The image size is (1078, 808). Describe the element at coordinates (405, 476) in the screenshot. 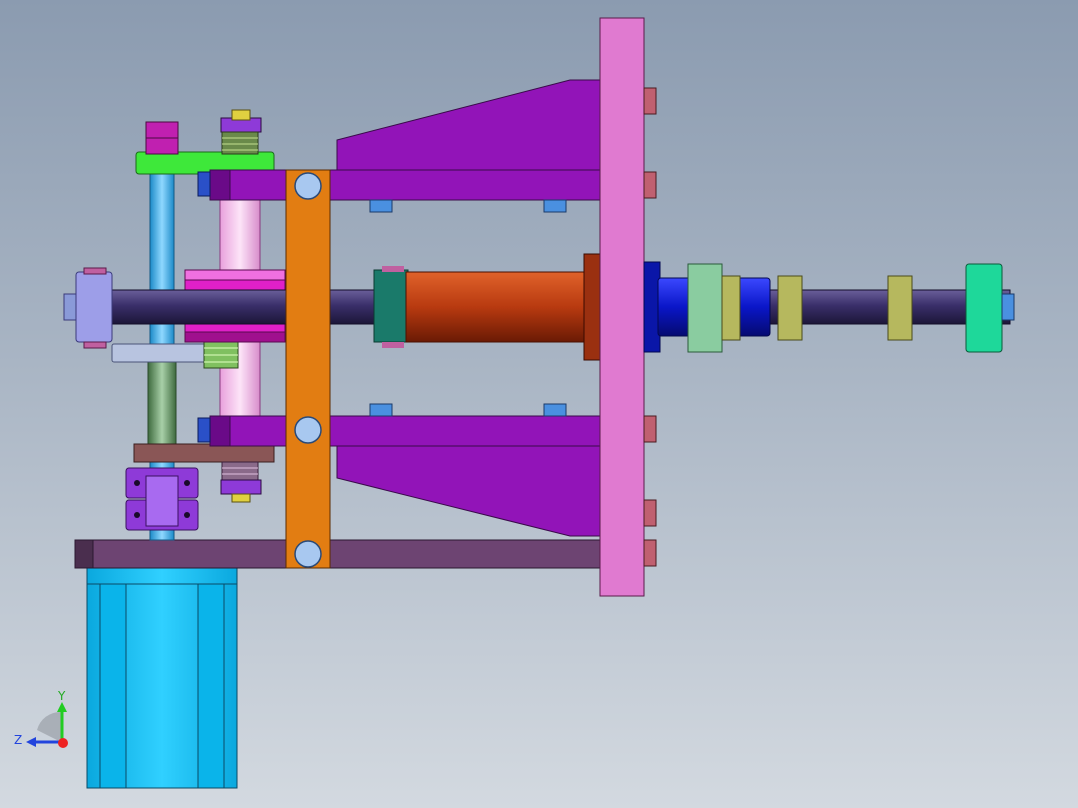

I see `lower-bracket` at that location.